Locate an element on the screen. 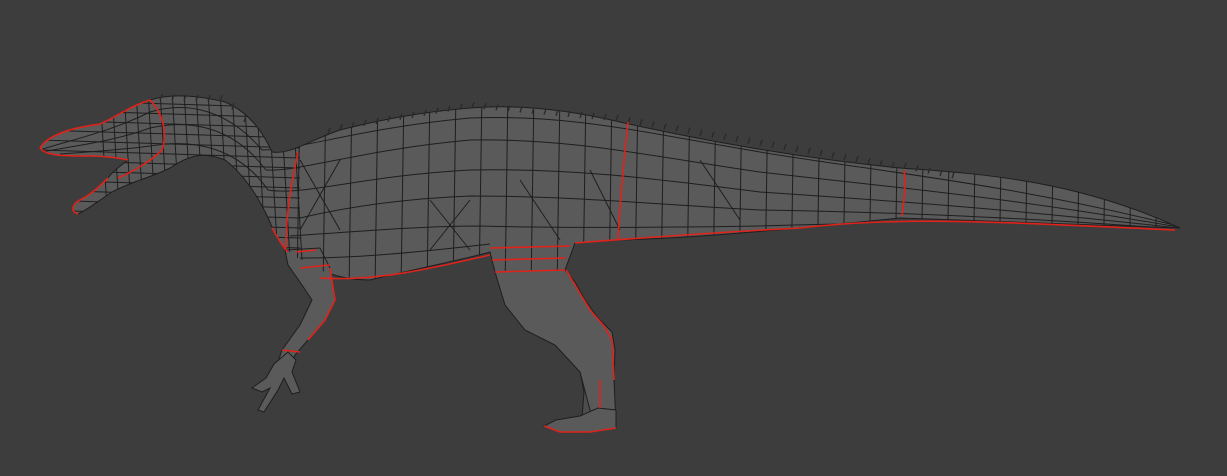 Image resolution: width=1227 pixels, height=476 pixels. front-arm-shape is located at coordinates (305, 310).